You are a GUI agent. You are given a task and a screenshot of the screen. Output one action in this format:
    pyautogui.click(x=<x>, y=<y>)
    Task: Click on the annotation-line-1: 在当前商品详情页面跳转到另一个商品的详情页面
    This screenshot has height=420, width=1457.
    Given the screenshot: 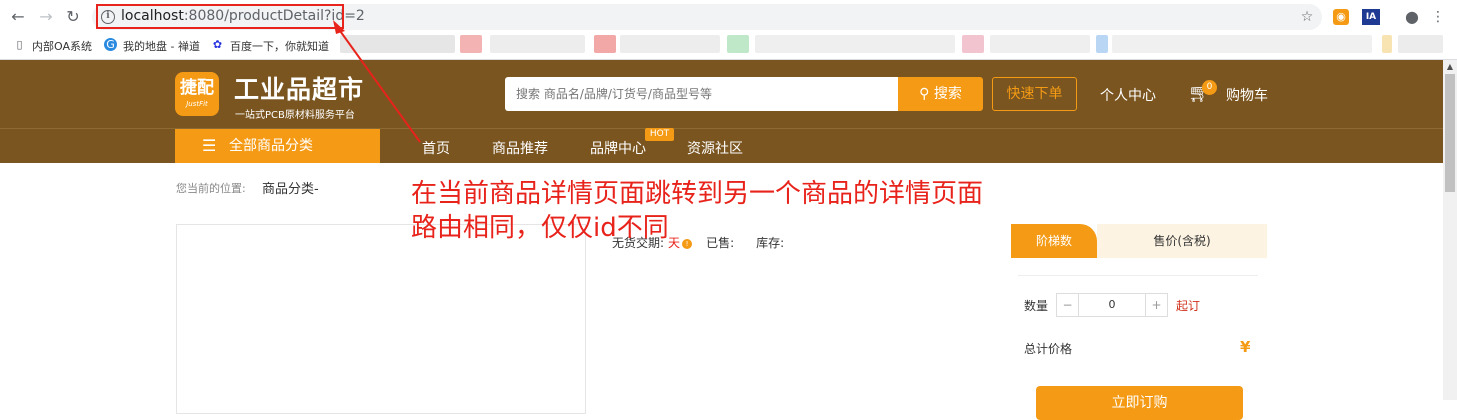 What is the action you would take?
    pyautogui.click(x=697, y=194)
    